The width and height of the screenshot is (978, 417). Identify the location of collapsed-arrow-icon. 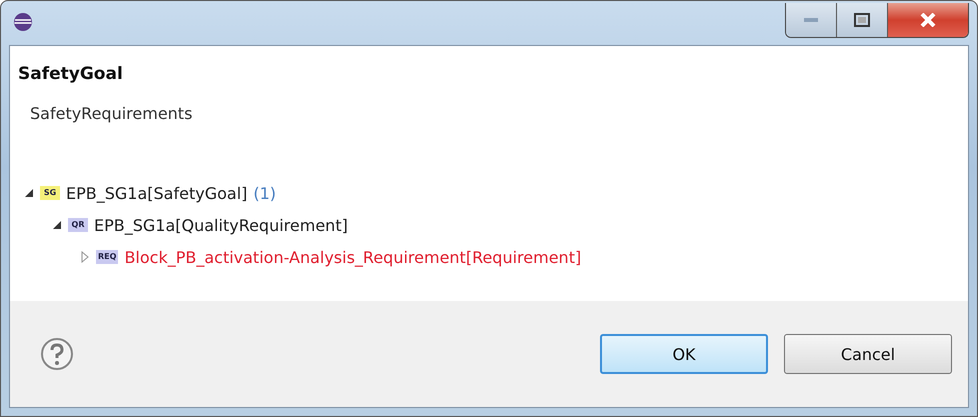
(85, 257).